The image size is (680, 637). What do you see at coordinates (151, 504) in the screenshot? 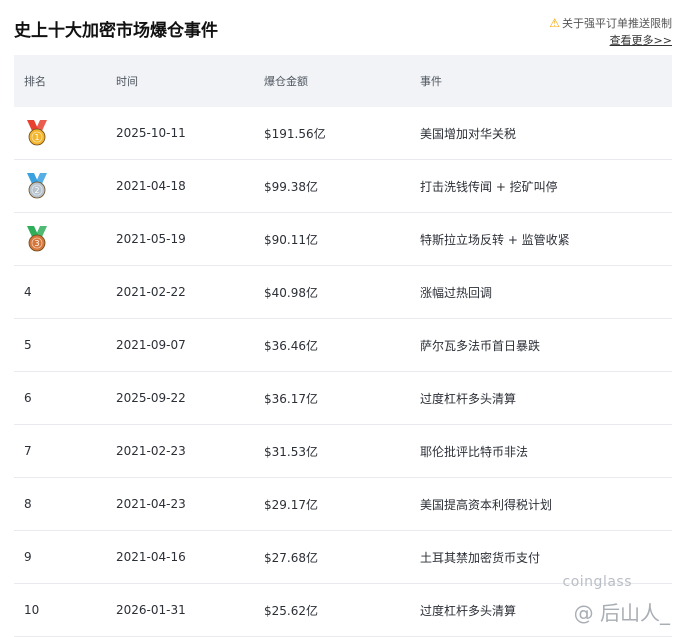
I see `date-cell: 2021-04-23` at bounding box center [151, 504].